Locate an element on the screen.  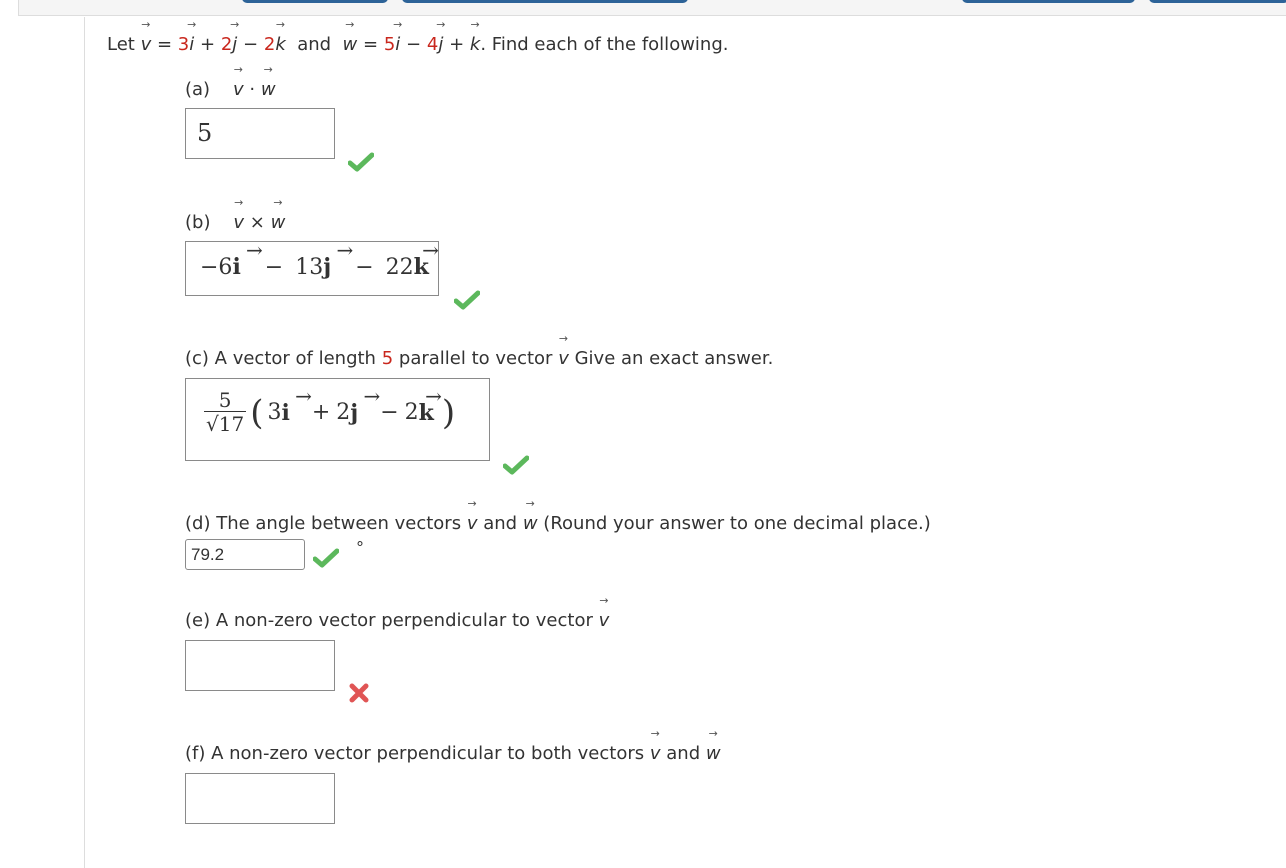
denominator: √17 is located at coordinates (225, 423).